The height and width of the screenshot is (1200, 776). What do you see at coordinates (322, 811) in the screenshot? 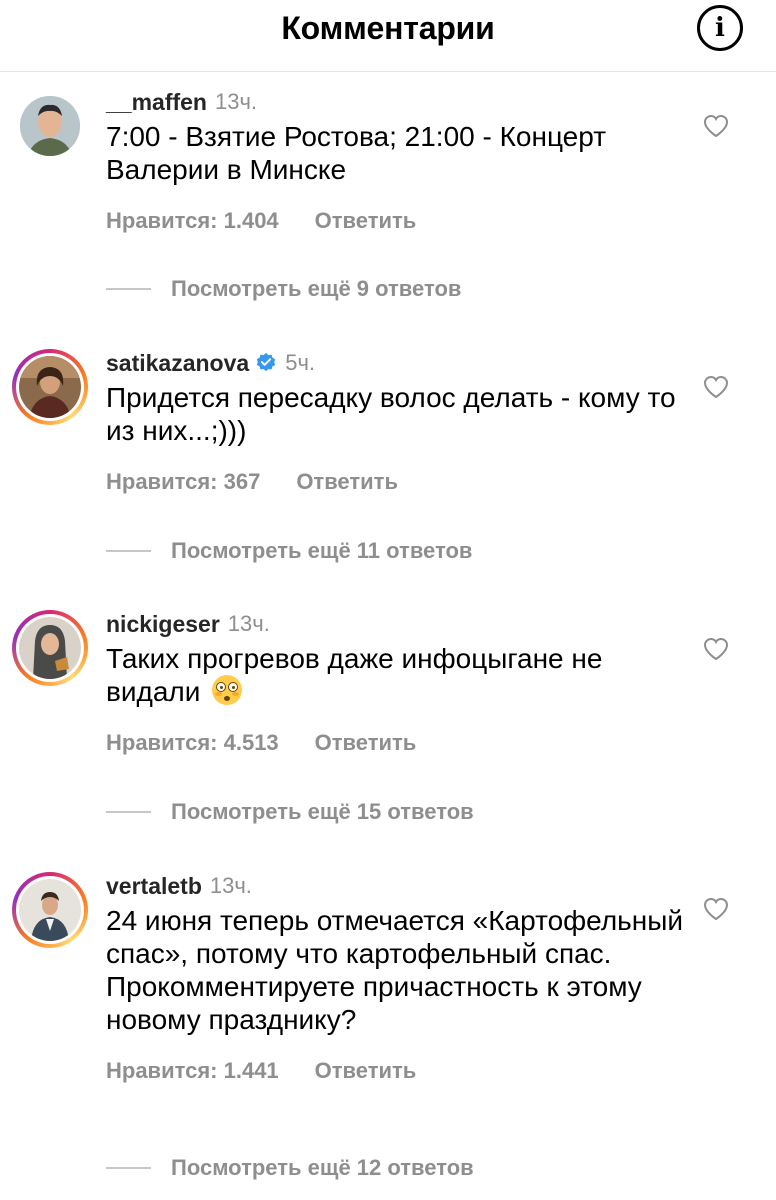
I see `view-replies-label: Посмотреть ещё 15 ответов` at bounding box center [322, 811].